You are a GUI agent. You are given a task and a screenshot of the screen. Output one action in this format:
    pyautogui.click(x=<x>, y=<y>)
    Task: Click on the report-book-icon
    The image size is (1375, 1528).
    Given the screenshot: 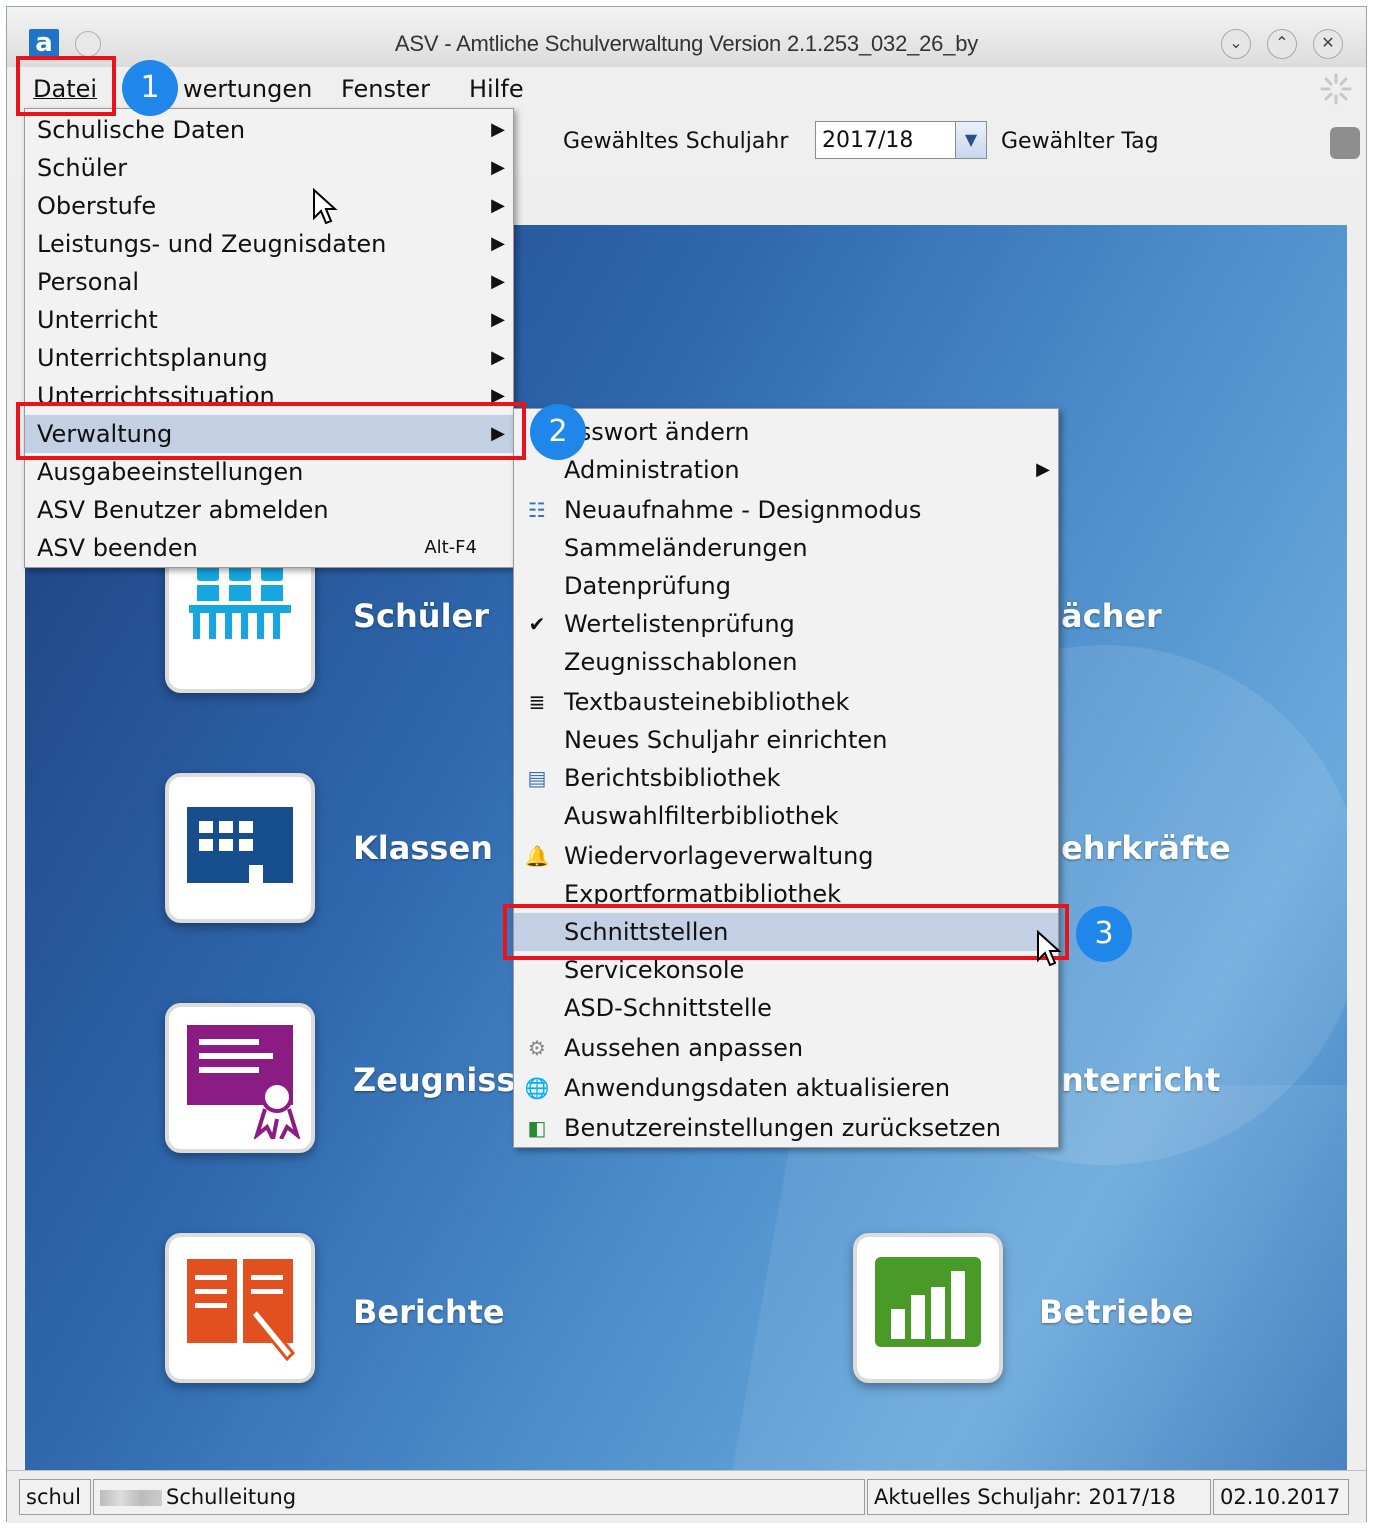 What is the action you would take?
    pyautogui.click(x=241, y=1310)
    